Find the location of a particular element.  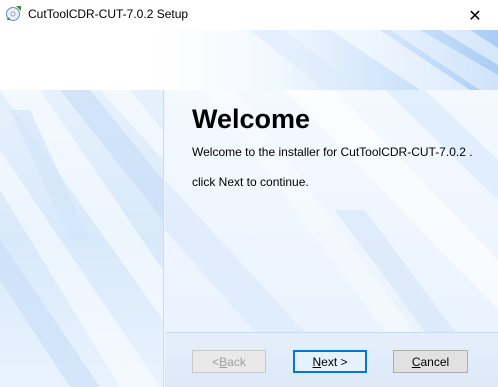

next-button: Next > is located at coordinates (330, 361).